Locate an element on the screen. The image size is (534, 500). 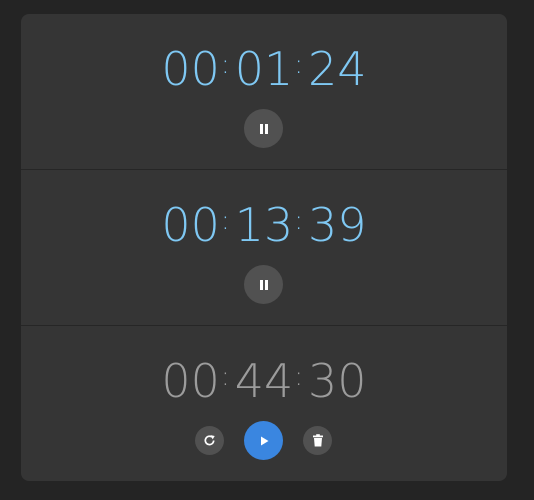
trash-icon is located at coordinates (318, 440).